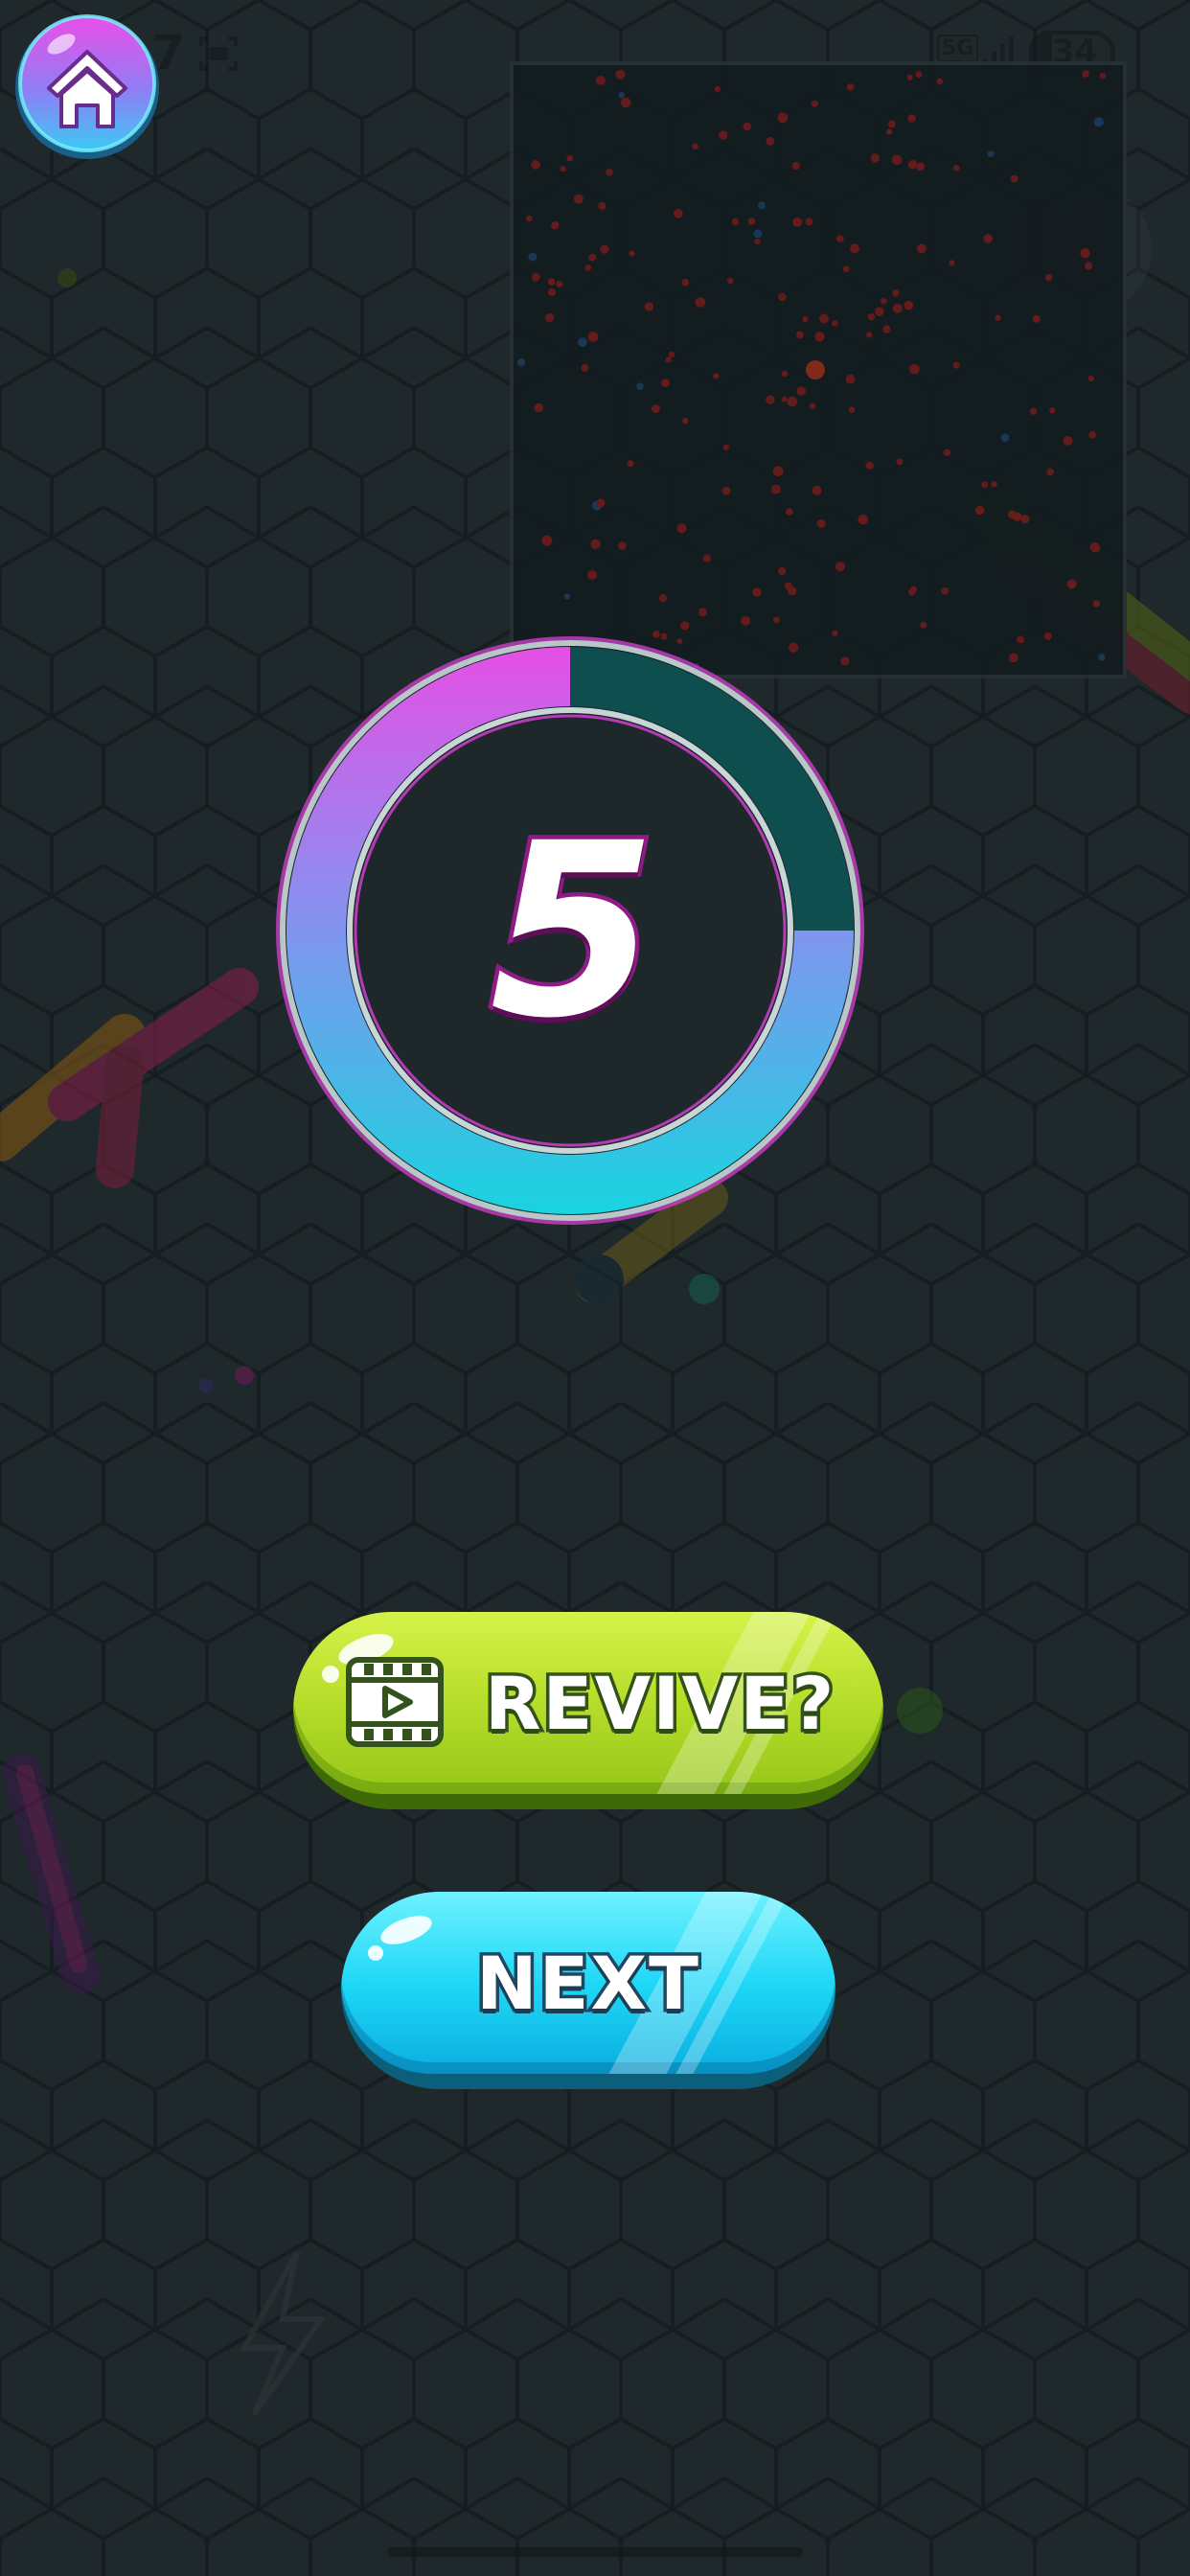  What do you see at coordinates (658, 1703) in the screenshot?
I see `revive-button-label: REVIVE?` at bounding box center [658, 1703].